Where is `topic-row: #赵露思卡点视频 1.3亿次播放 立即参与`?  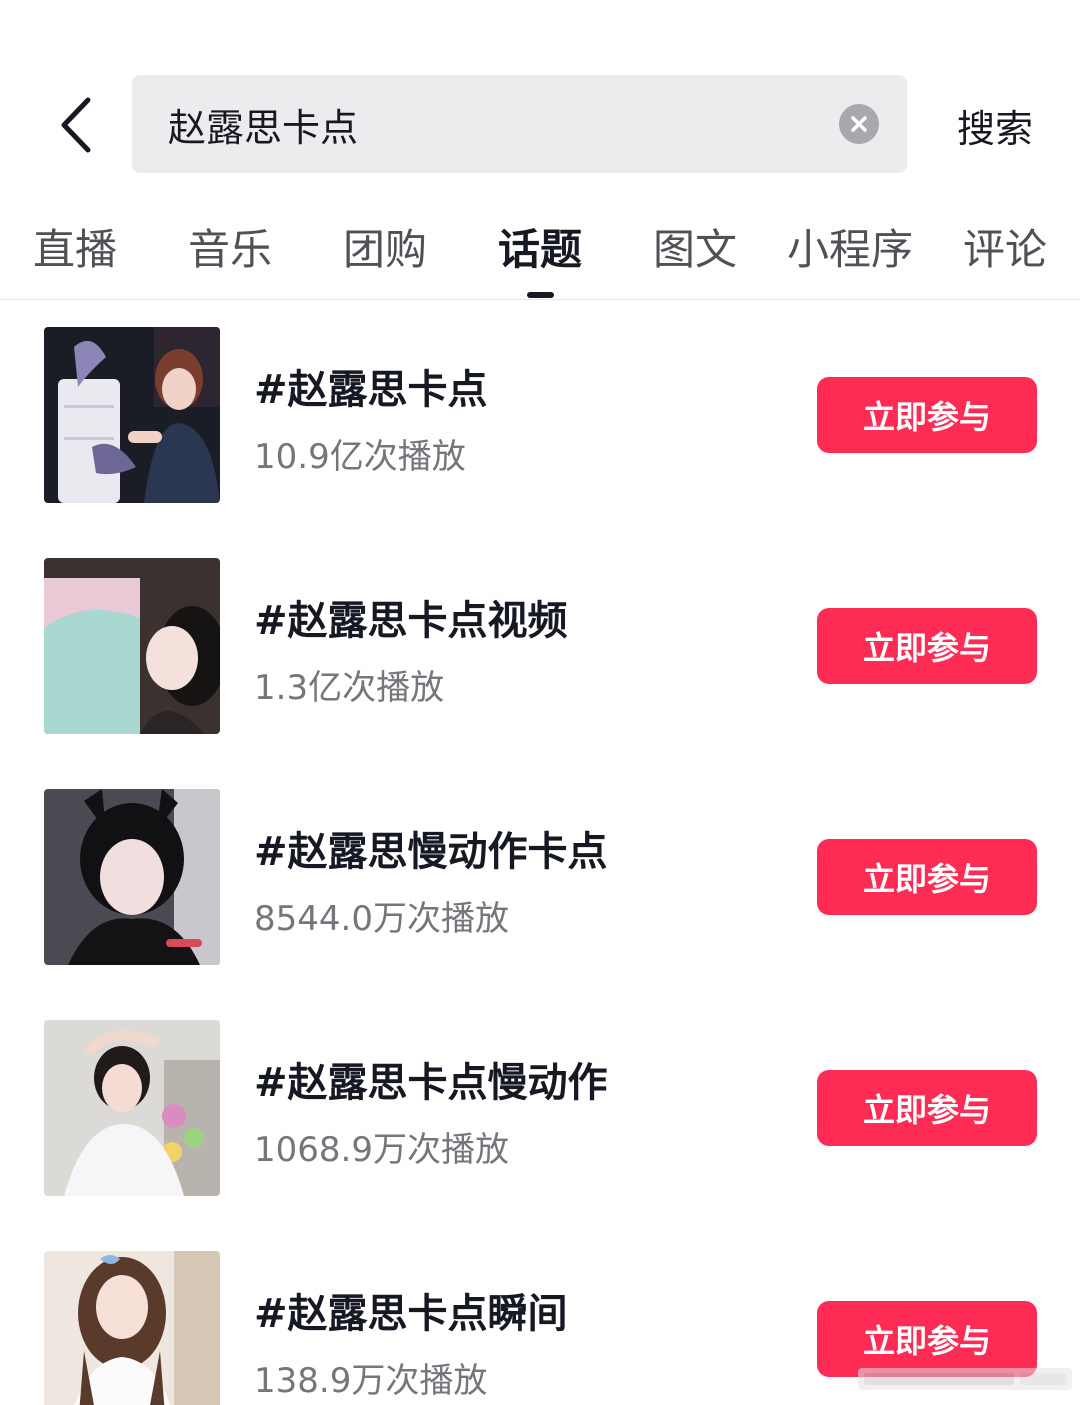 topic-row: #赵露思卡点视频 1.3亿次播放 立即参与 is located at coordinates (540, 646).